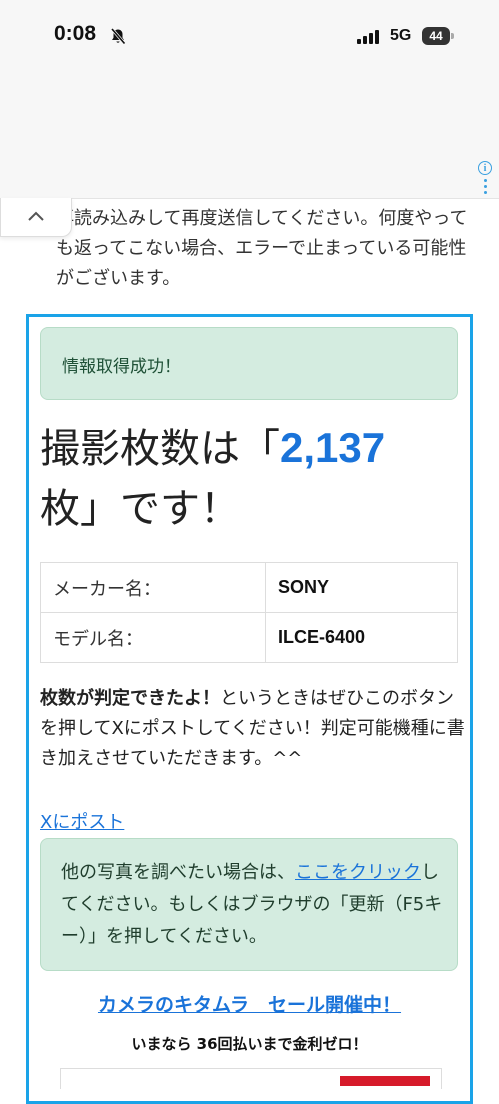 The width and height of the screenshot is (499, 1104). I want to click on promo-banner-accent, so click(385, 1081).